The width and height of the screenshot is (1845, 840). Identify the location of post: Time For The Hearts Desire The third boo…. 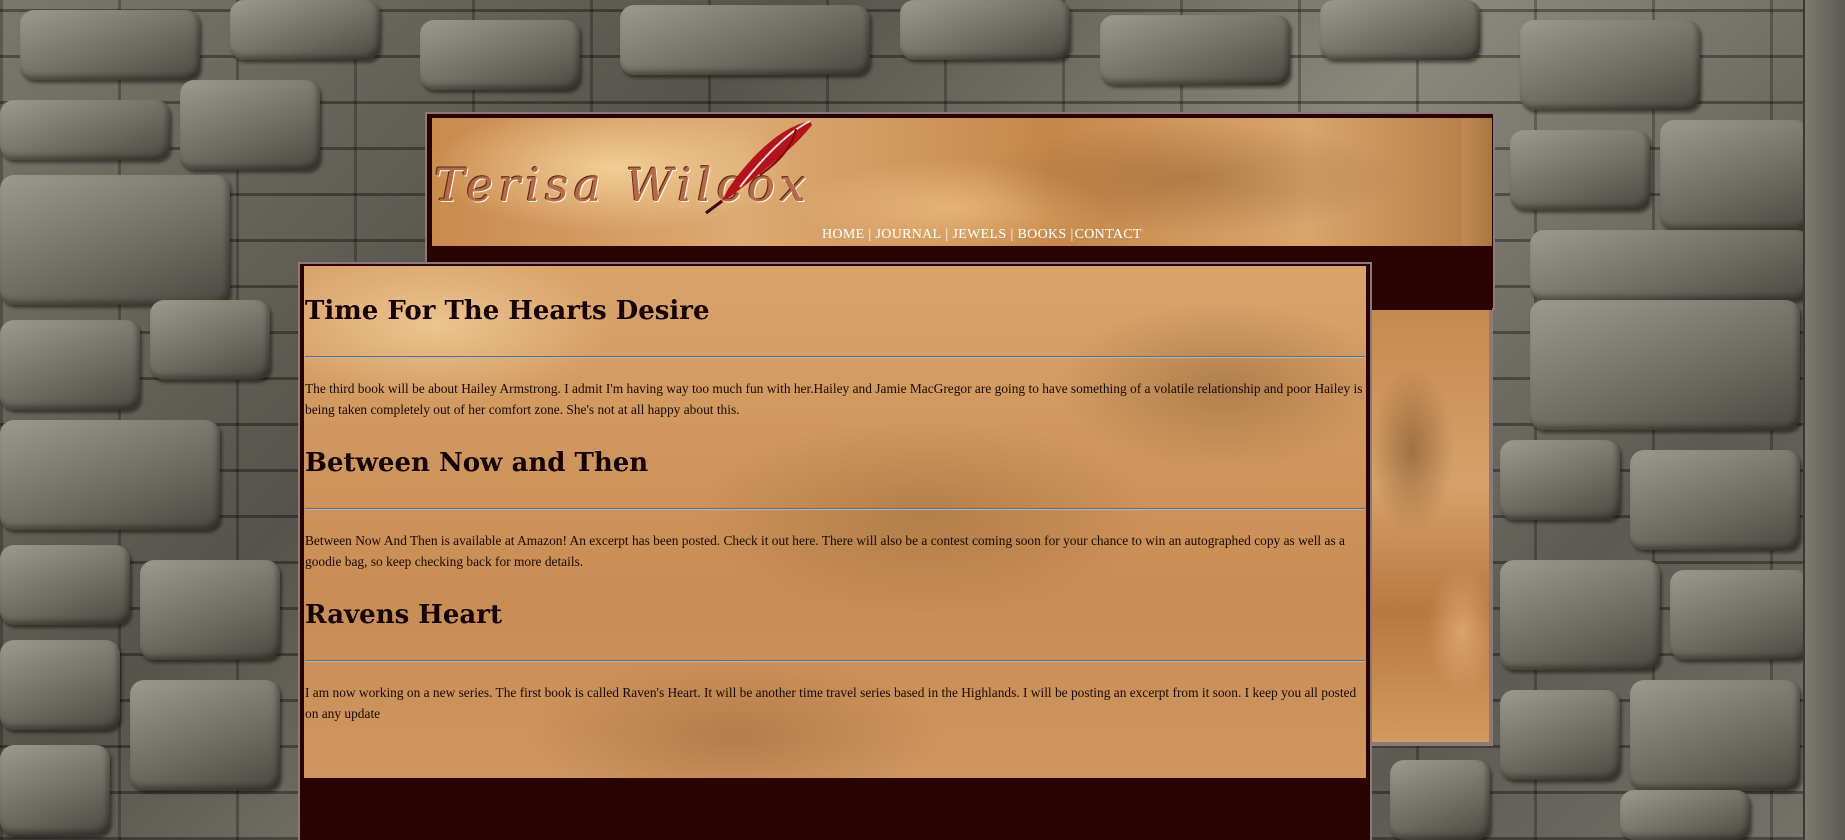
(835, 357).